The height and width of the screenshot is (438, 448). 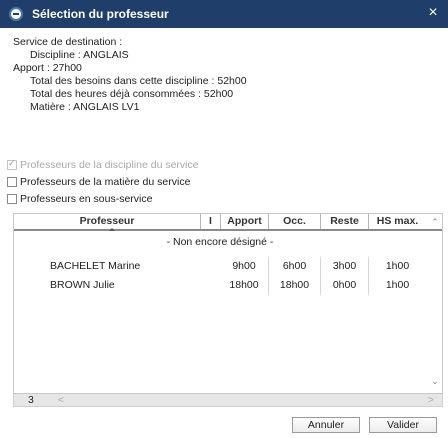 What do you see at coordinates (220, 285) in the screenshot?
I see `table-row: BROWN Julie 18h00 18h00 0h00 1h00` at bounding box center [220, 285].